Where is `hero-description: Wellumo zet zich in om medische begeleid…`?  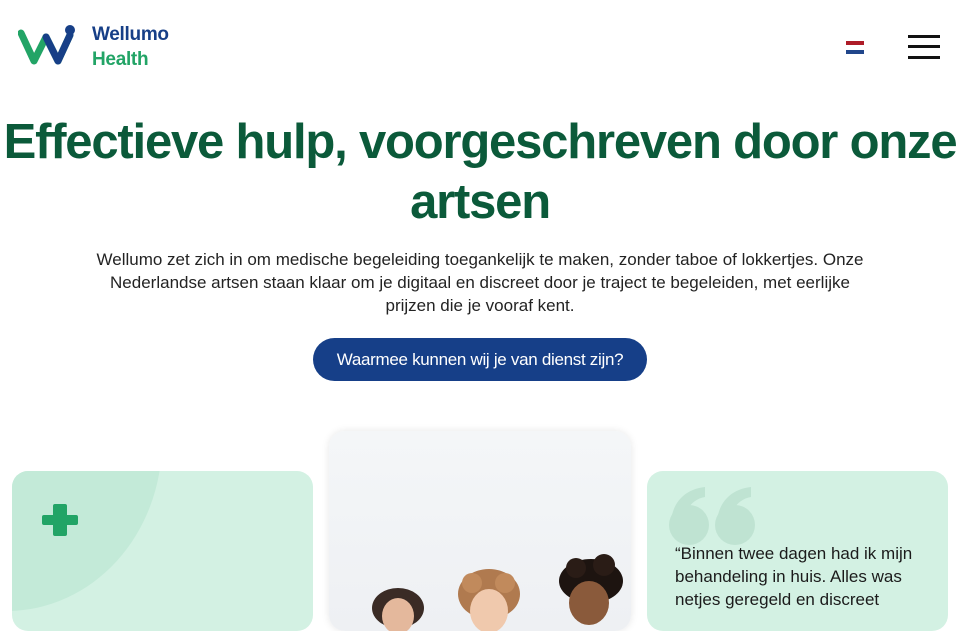 hero-description: Wellumo zet zich in om medische begeleid… is located at coordinates (480, 282).